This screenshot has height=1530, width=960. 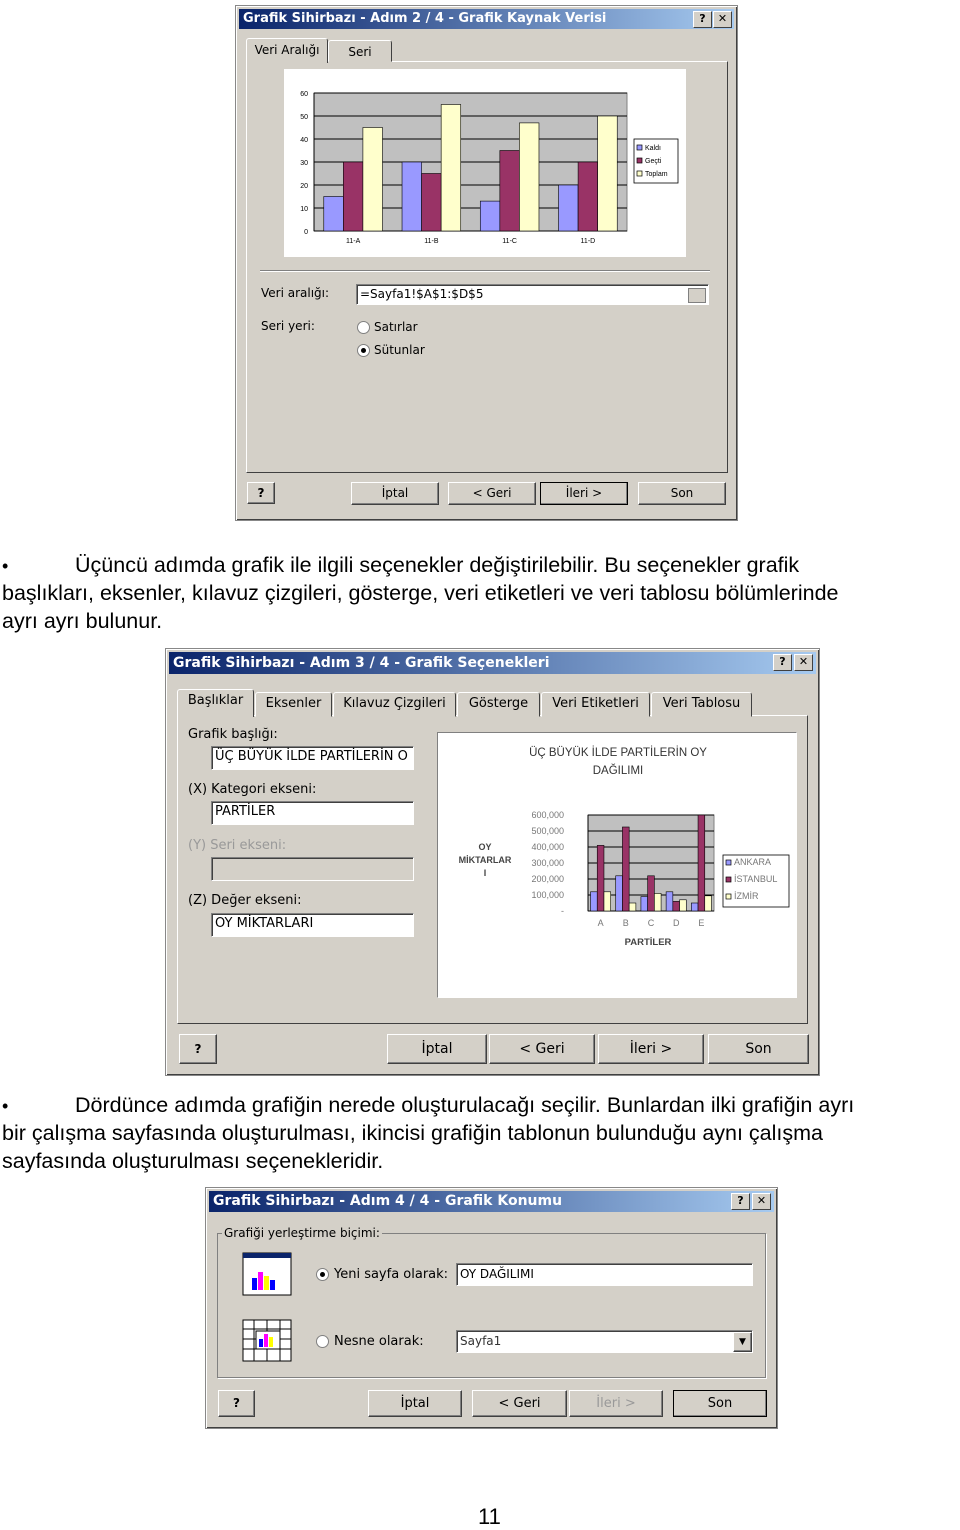 I want to click on x-tick-label: A, so click(x=601, y=923).